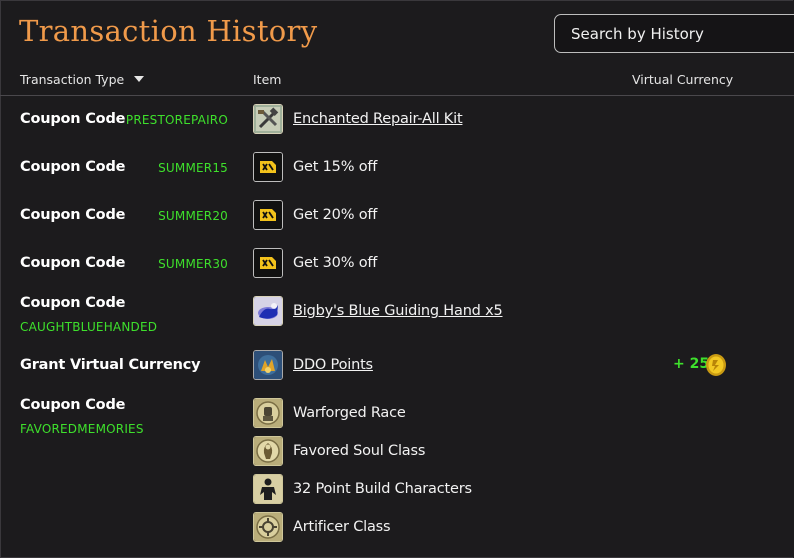 The width and height of the screenshot is (794, 558). I want to click on virtual-currency-amount: + 25, so click(691, 364).